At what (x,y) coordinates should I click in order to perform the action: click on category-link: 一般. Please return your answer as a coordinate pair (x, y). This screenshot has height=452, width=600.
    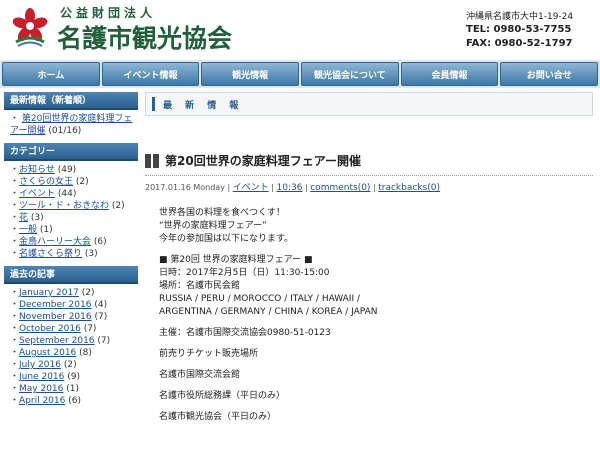
    Looking at the image, I should click on (28, 230).